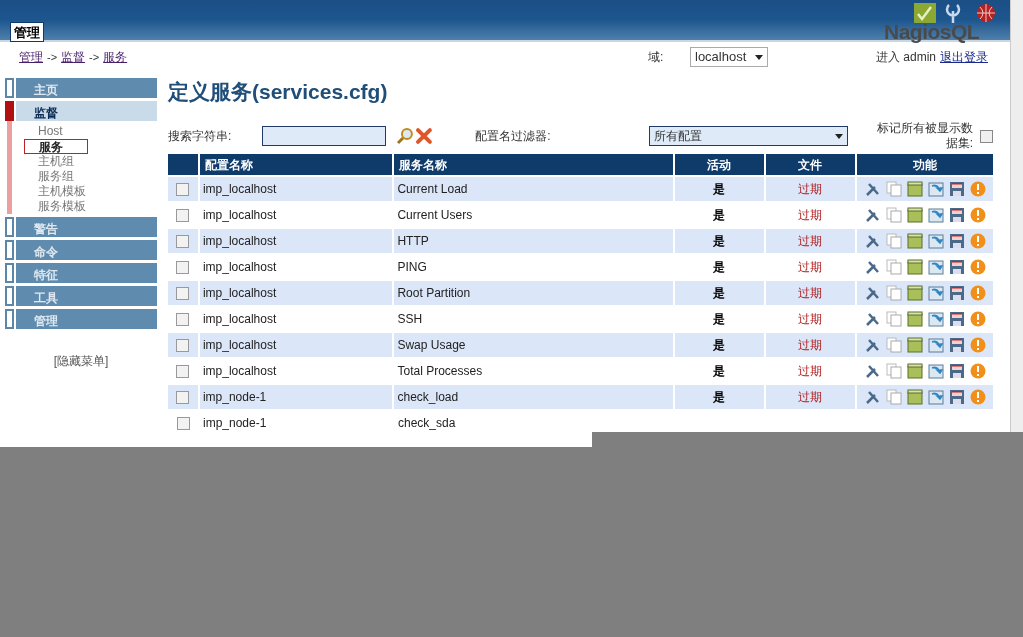  Describe the element at coordinates (86, 296) in the screenshot. I see `menu-item: 工具` at that location.